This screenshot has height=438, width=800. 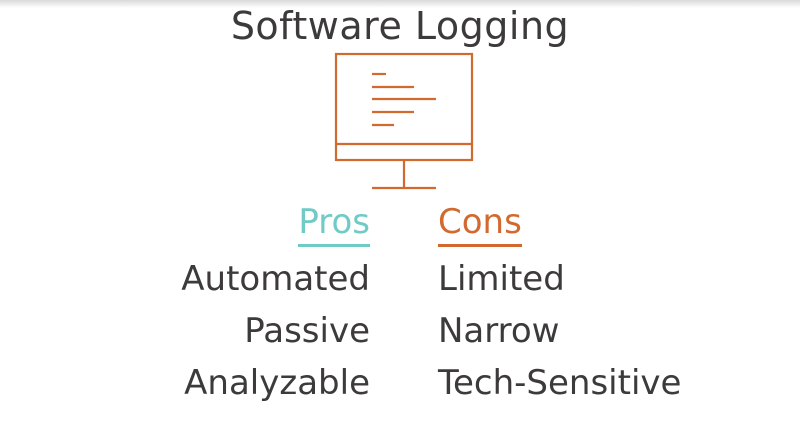 I want to click on pros-heading: Pros, so click(x=334, y=224).